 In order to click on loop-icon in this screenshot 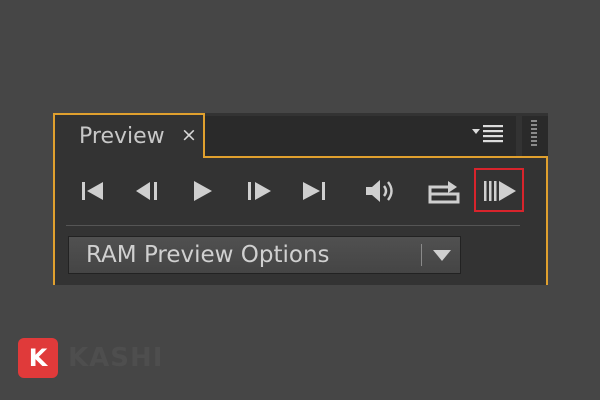, I will do `click(444, 192)`.